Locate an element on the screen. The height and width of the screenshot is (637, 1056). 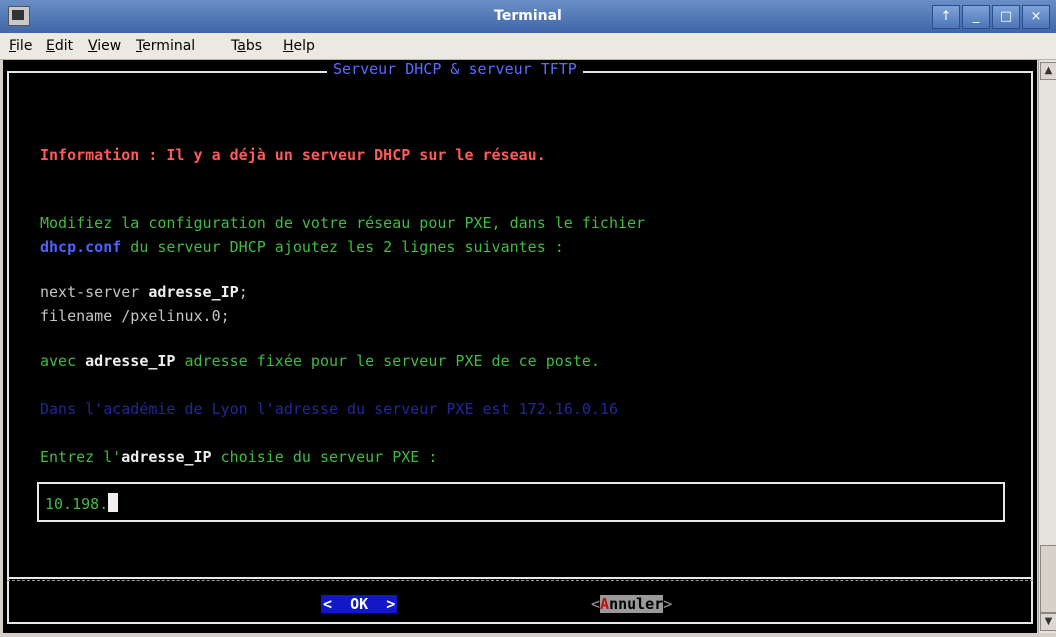
text-cursor is located at coordinates (113, 502).